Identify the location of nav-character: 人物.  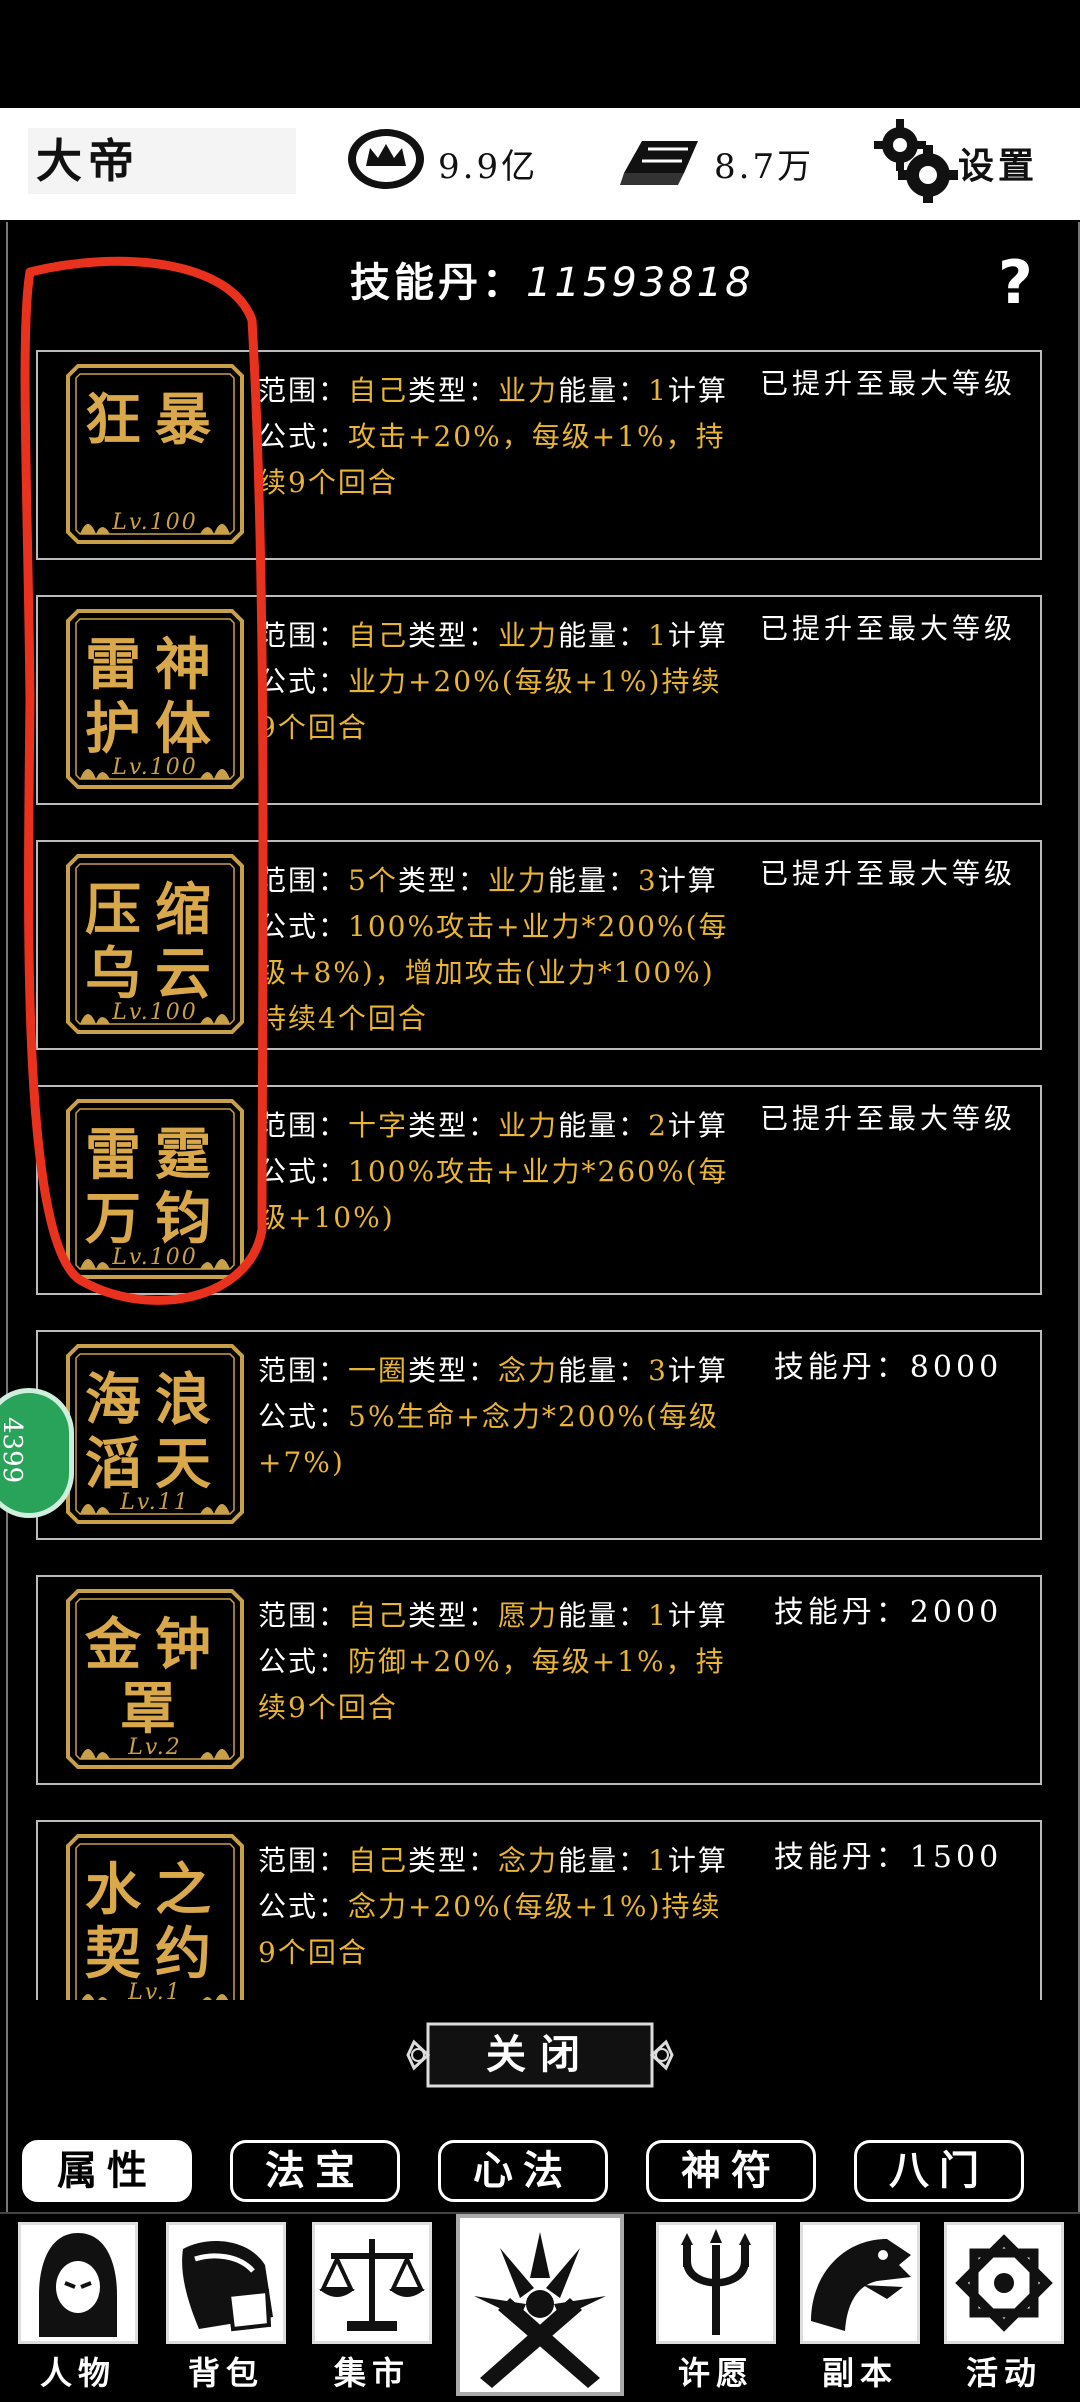
(78, 2307).